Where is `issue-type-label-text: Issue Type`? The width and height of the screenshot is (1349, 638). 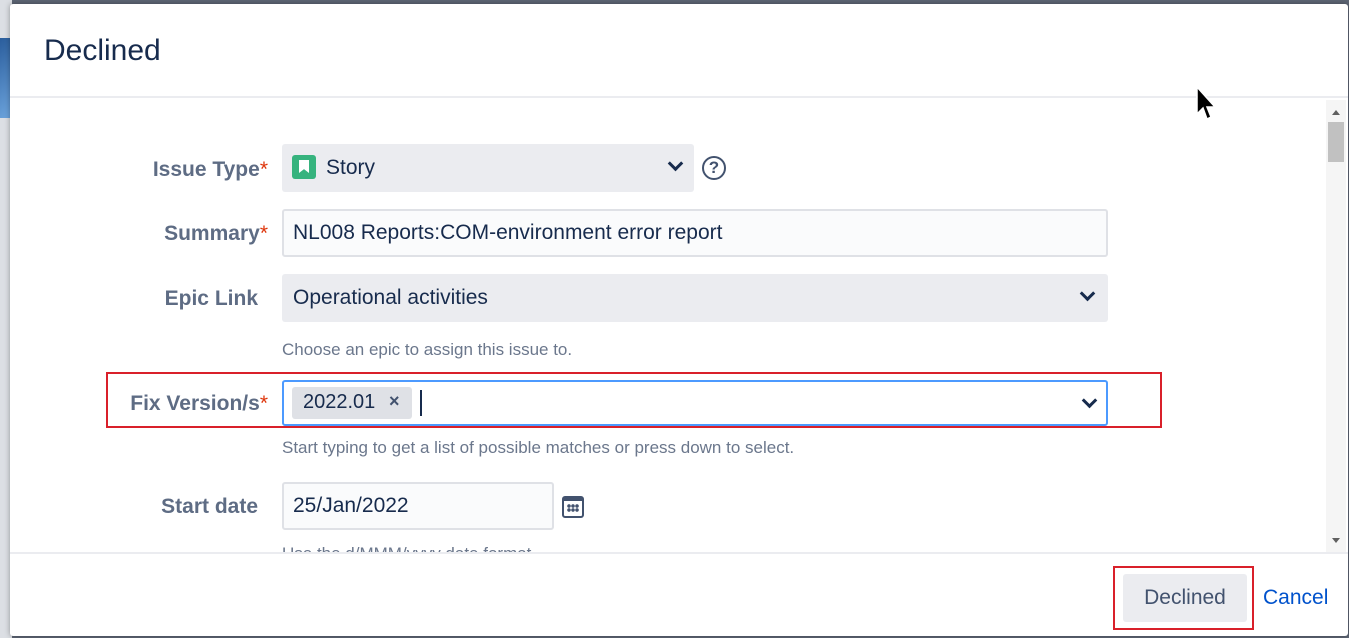 issue-type-label-text: Issue Type is located at coordinates (206, 169).